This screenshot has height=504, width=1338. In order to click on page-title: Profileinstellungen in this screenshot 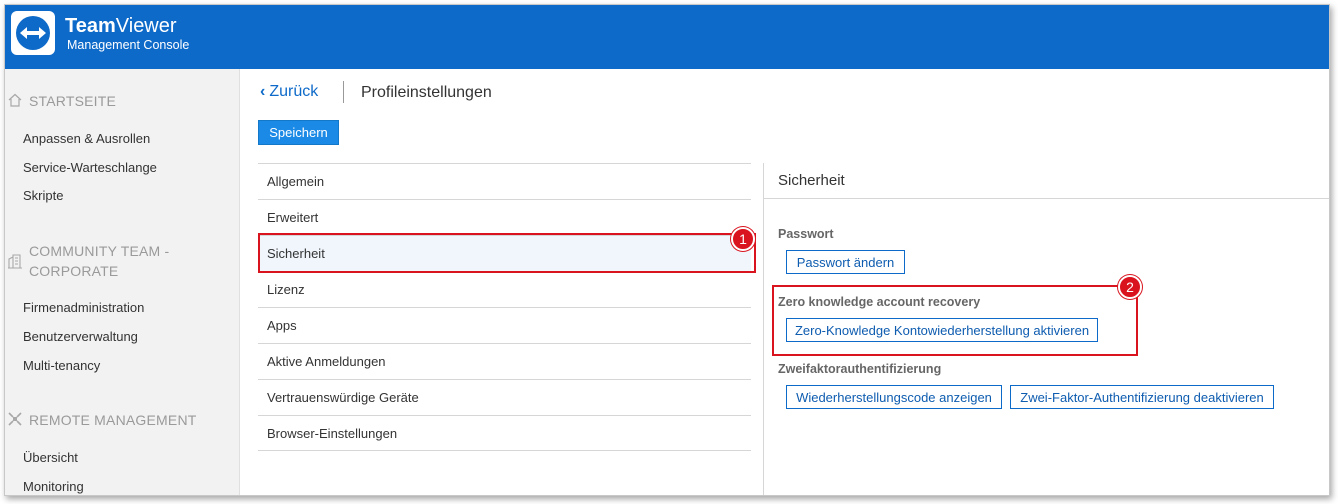, I will do `click(426, 92)`.